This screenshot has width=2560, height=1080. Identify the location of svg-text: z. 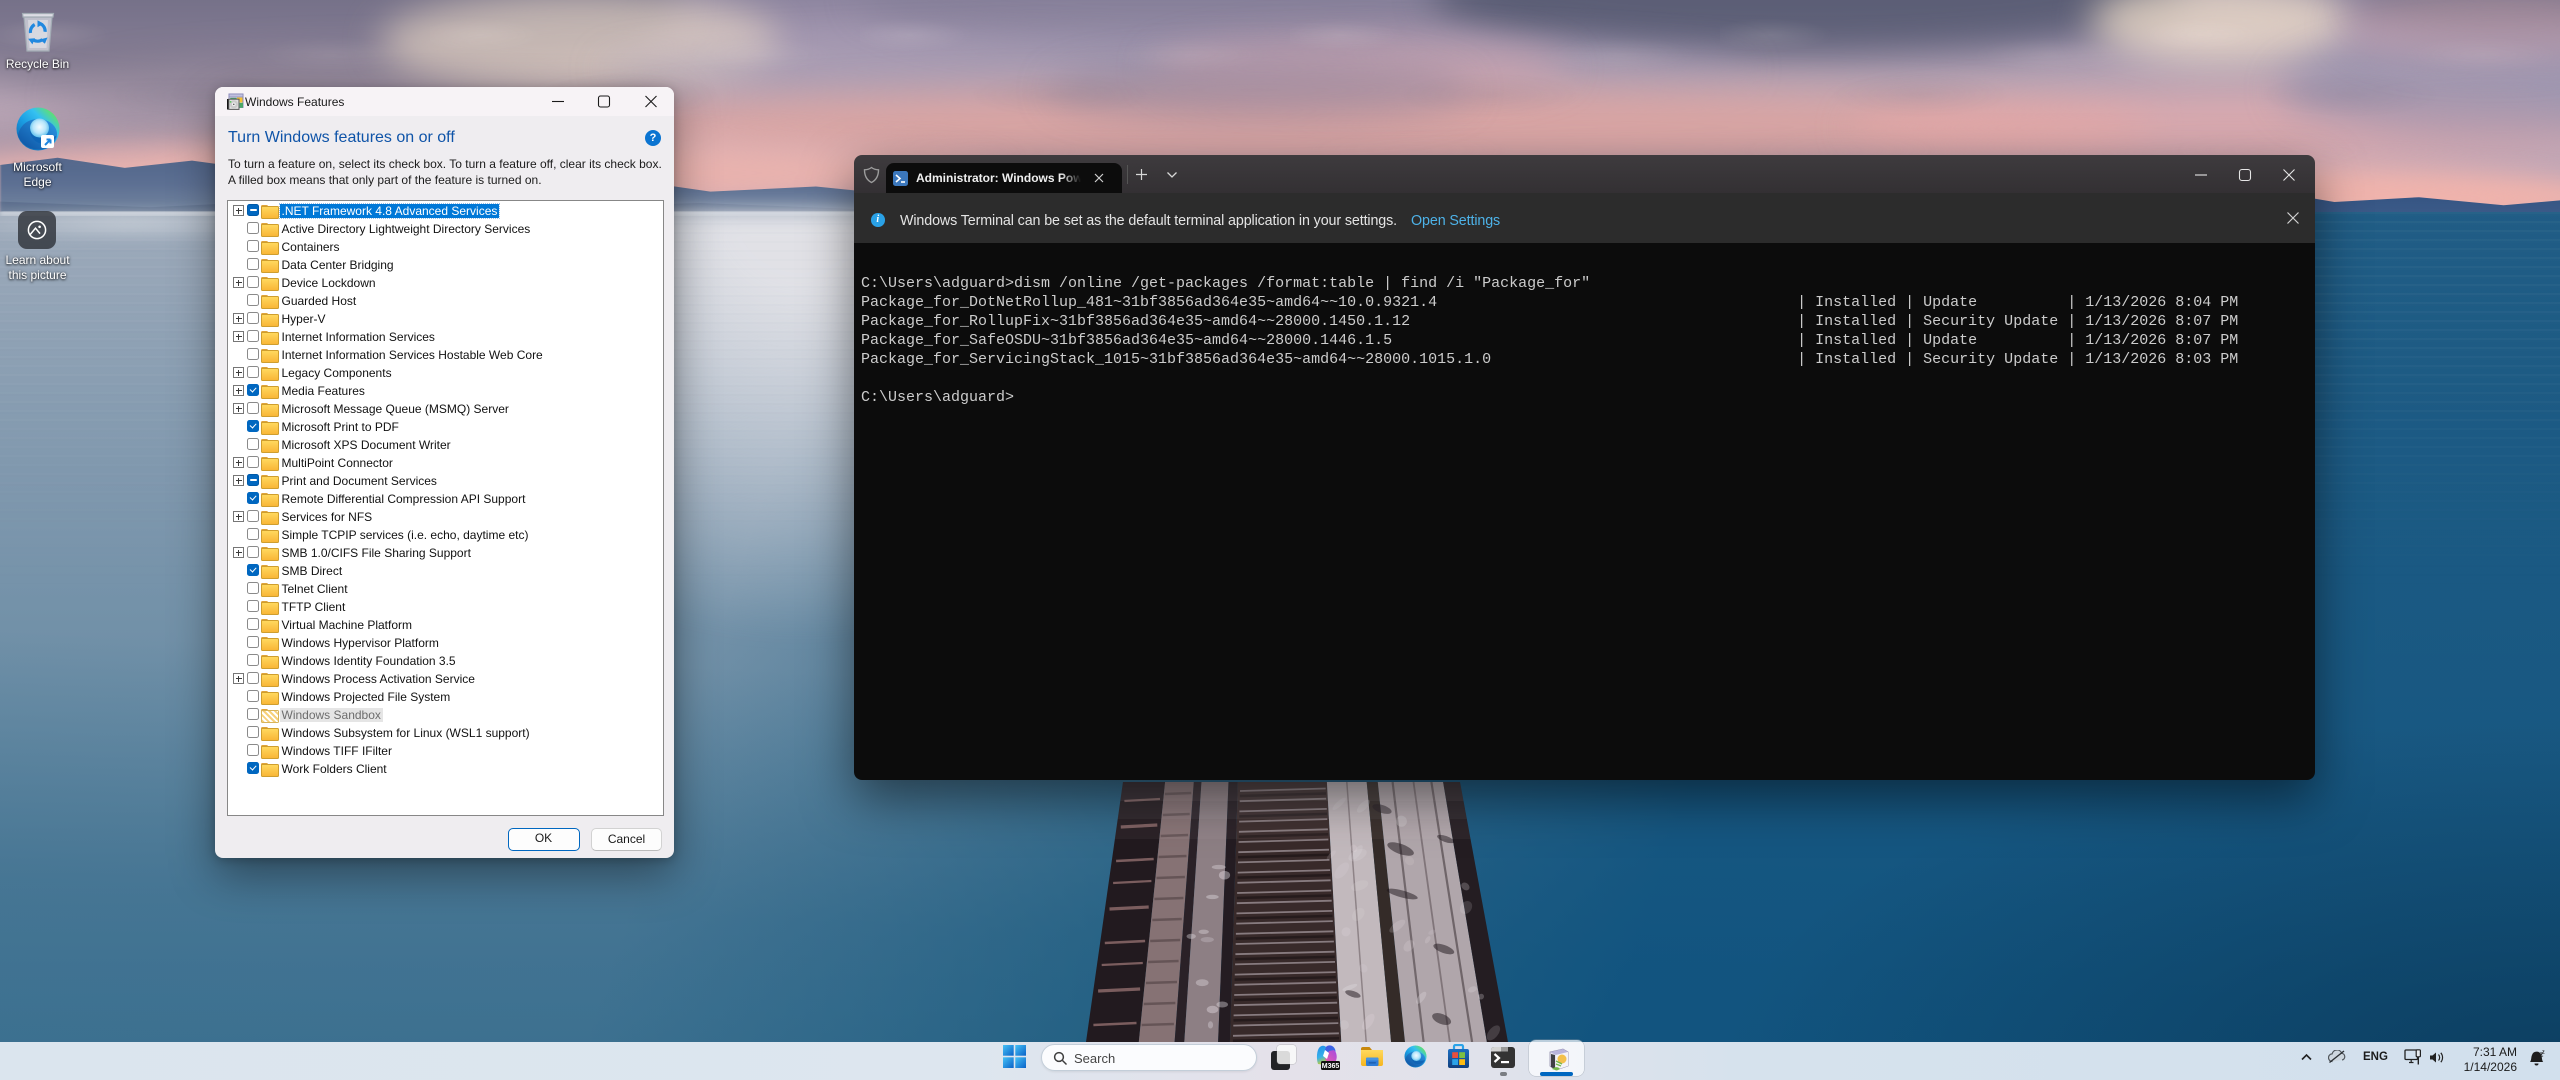
(2543, 1053).